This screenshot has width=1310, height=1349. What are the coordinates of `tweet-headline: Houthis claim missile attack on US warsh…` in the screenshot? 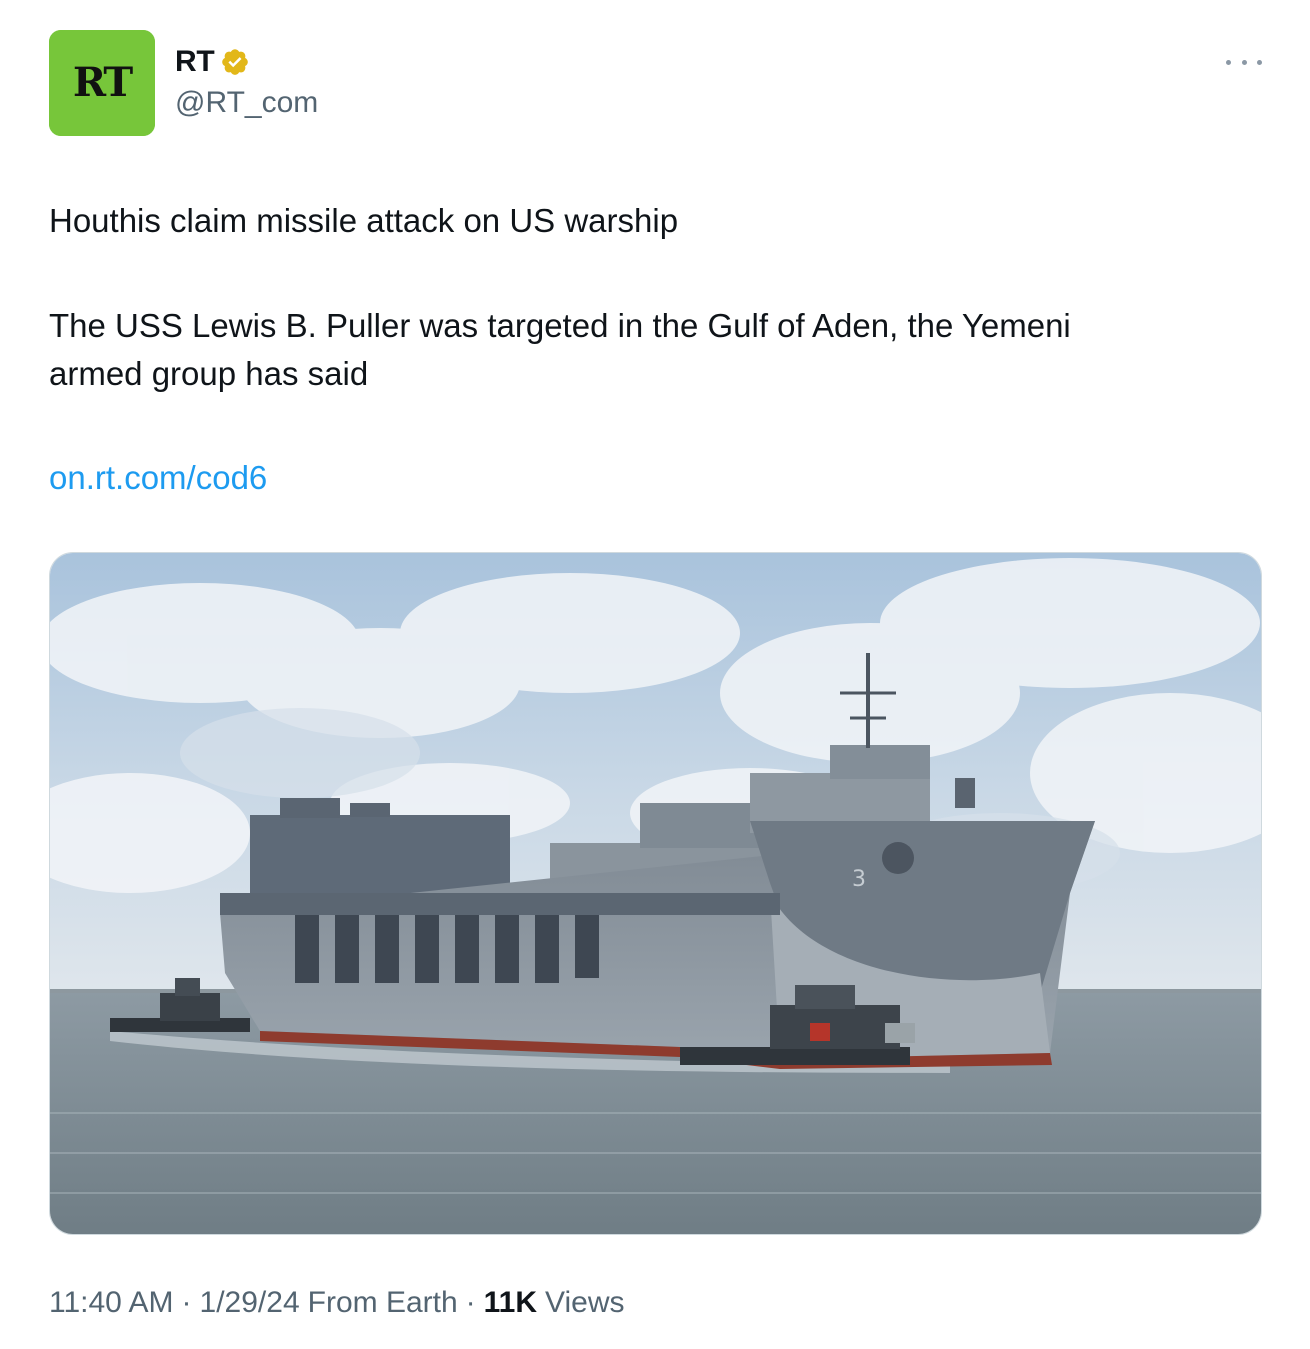 It's located at (364, 220).